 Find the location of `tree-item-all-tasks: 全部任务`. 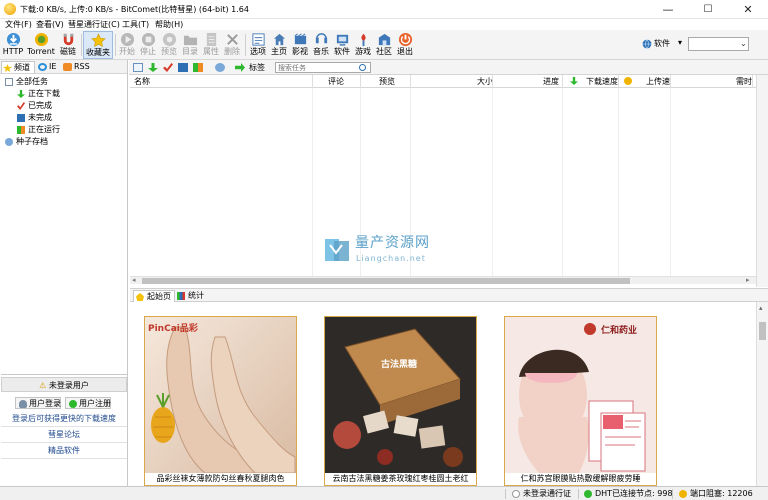

tree-item-all-tasks: 全部任务 is located at coordinates (26, 81).